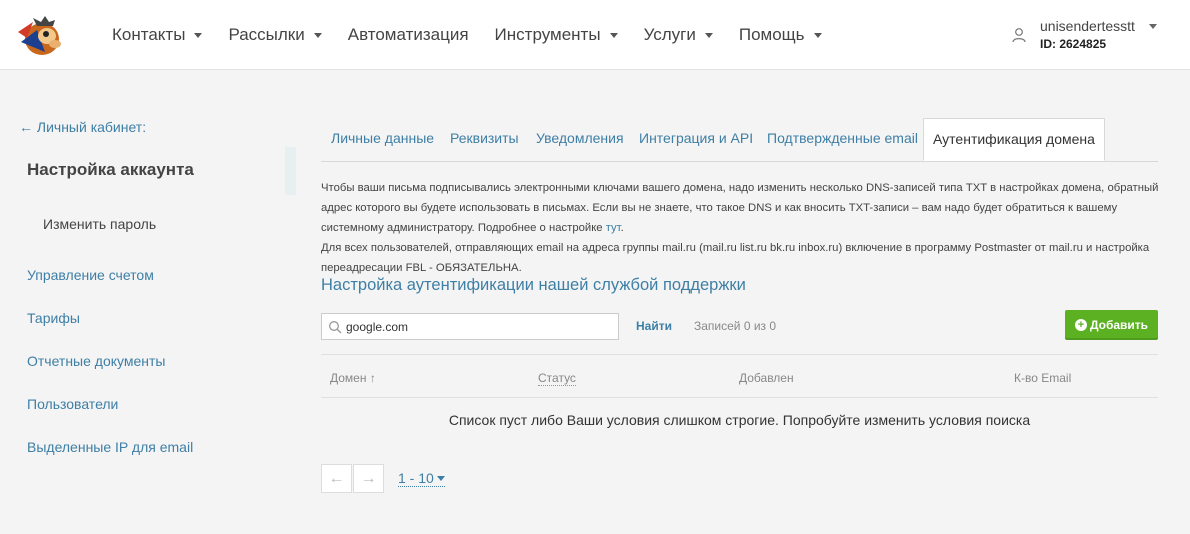 The height and width of the screenshot is (534, 1190). I want to click on tab-requisites: Реквизиты, so click(484, 139).